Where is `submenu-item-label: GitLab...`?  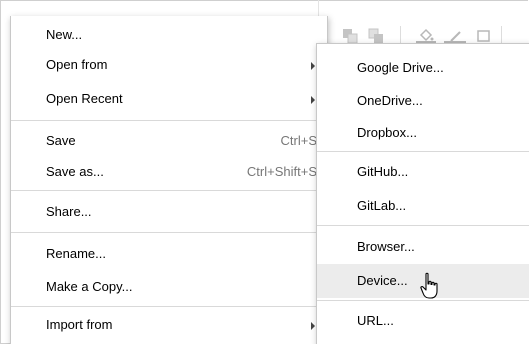
submenu-item-label: GitLab... is located at coordinates (382, 205).